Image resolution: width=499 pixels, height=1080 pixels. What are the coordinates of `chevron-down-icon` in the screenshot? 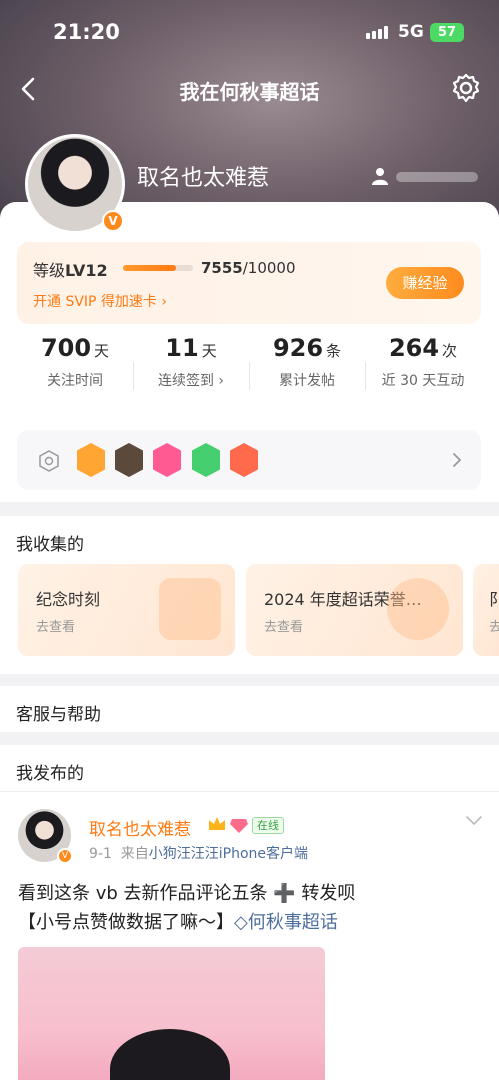 It's located at (474, 821).